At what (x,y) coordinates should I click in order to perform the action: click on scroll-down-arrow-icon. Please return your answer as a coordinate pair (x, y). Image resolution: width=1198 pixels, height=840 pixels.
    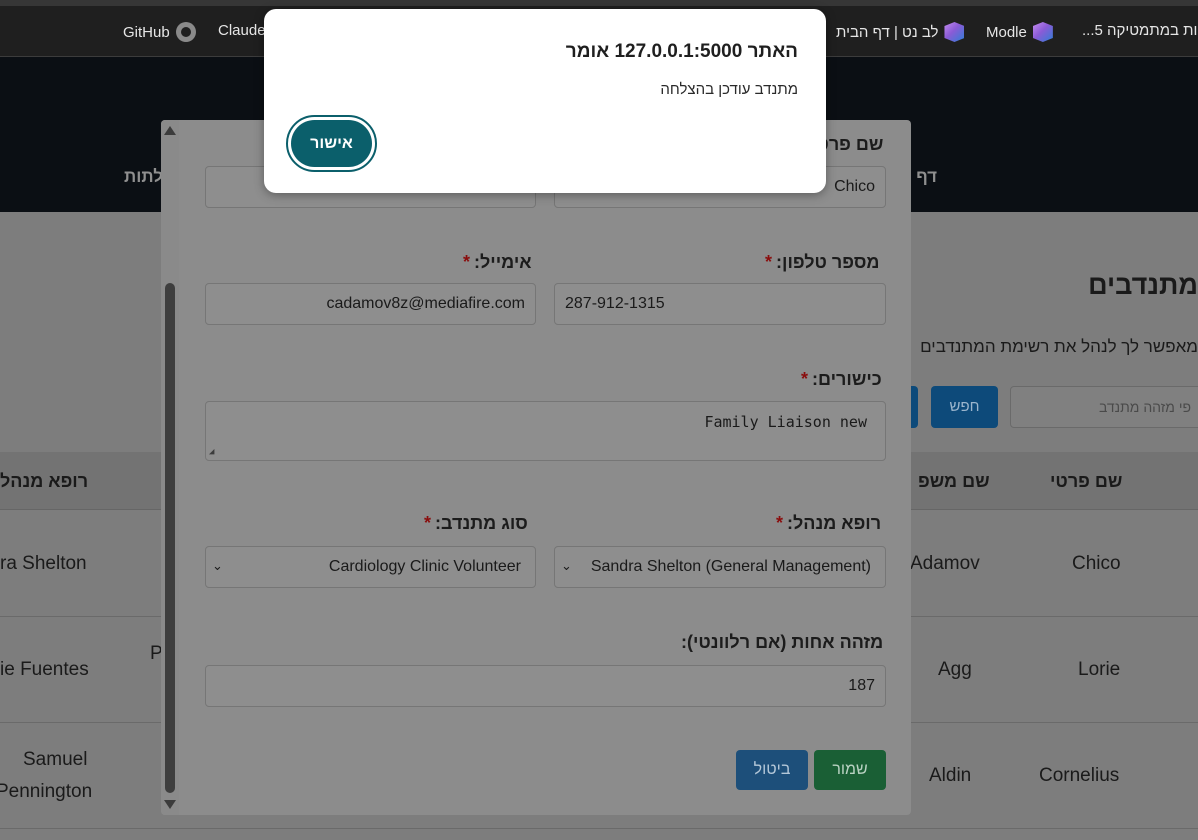
    Looking at the image, I should click on (170, 804).